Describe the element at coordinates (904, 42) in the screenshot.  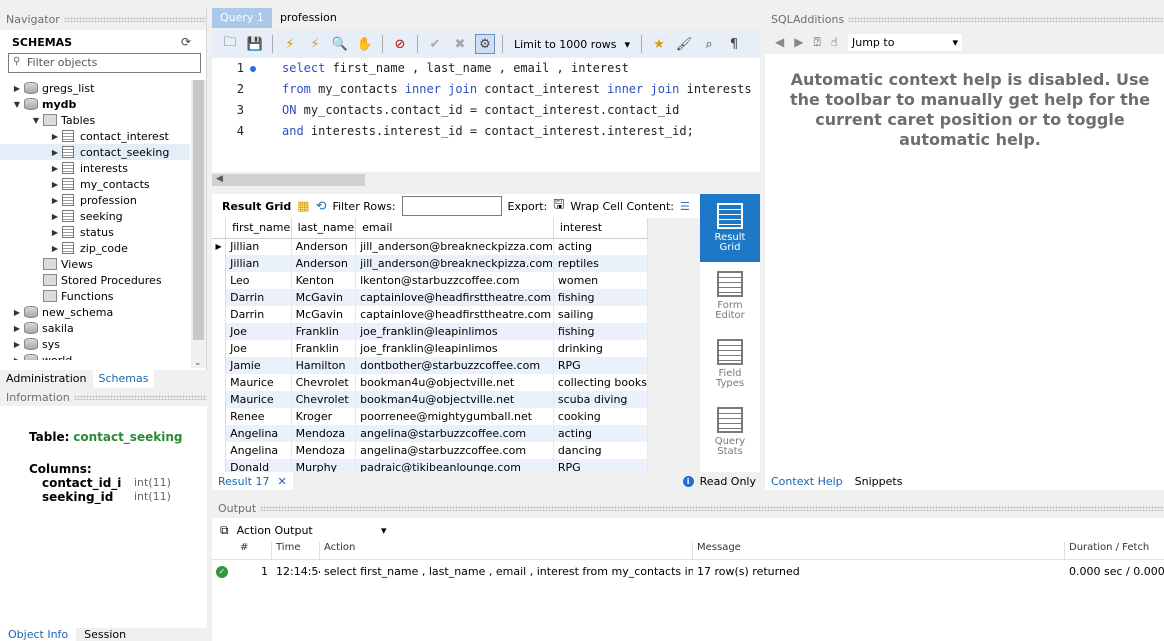
I see `jump-to-select: Jump to ▾` at that location.